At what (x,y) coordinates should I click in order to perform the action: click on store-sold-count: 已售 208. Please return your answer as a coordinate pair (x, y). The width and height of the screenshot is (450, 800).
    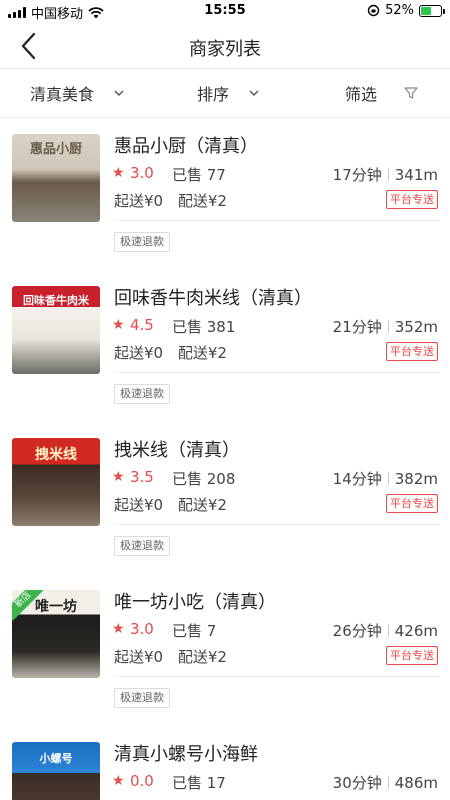
    Looking at the image, I should click on (204, 479).